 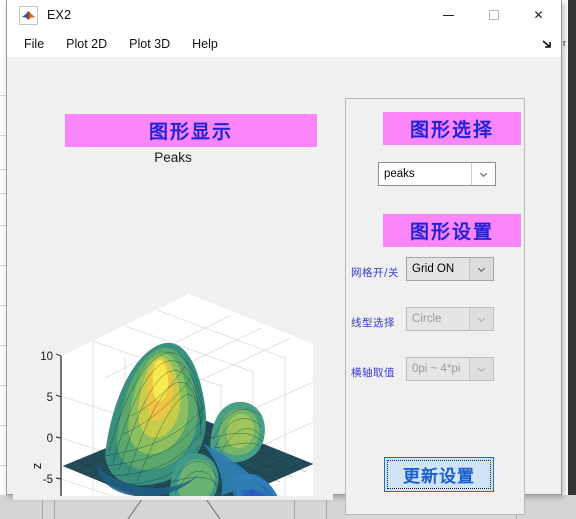 What do you see at coordinates (149, 44) in the screenshot?
I see `menu-item-plot-3d: Plot 3D` at bounding box center [149, 44].